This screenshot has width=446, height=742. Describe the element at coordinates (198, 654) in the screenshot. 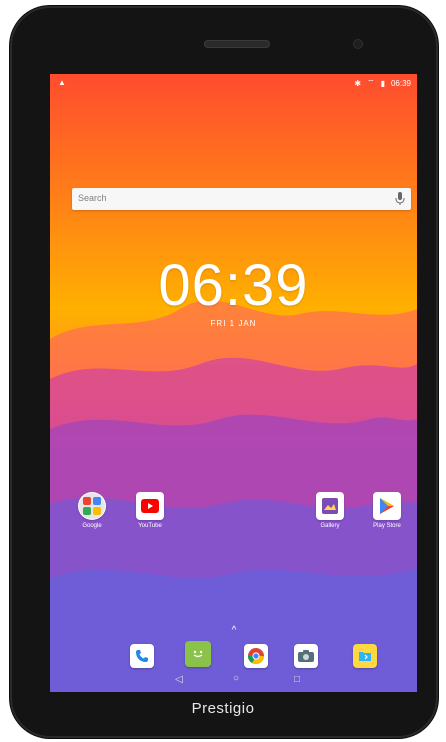

I see `messaging-icon` at that location.